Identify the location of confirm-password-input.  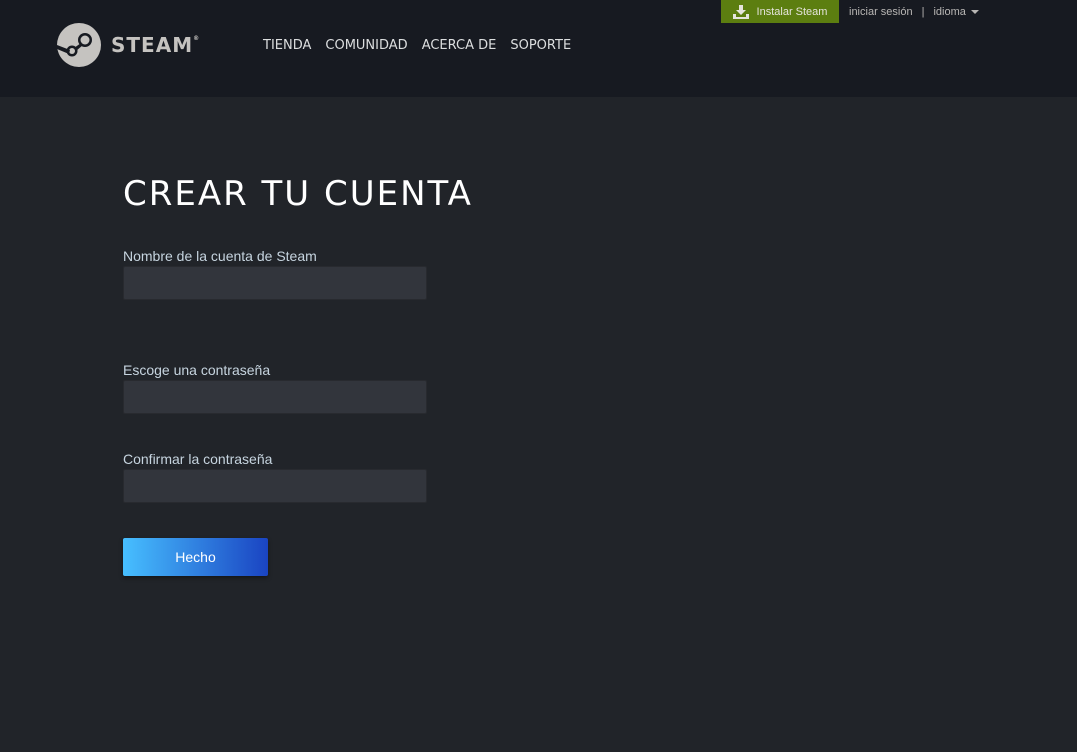
(275, 486).